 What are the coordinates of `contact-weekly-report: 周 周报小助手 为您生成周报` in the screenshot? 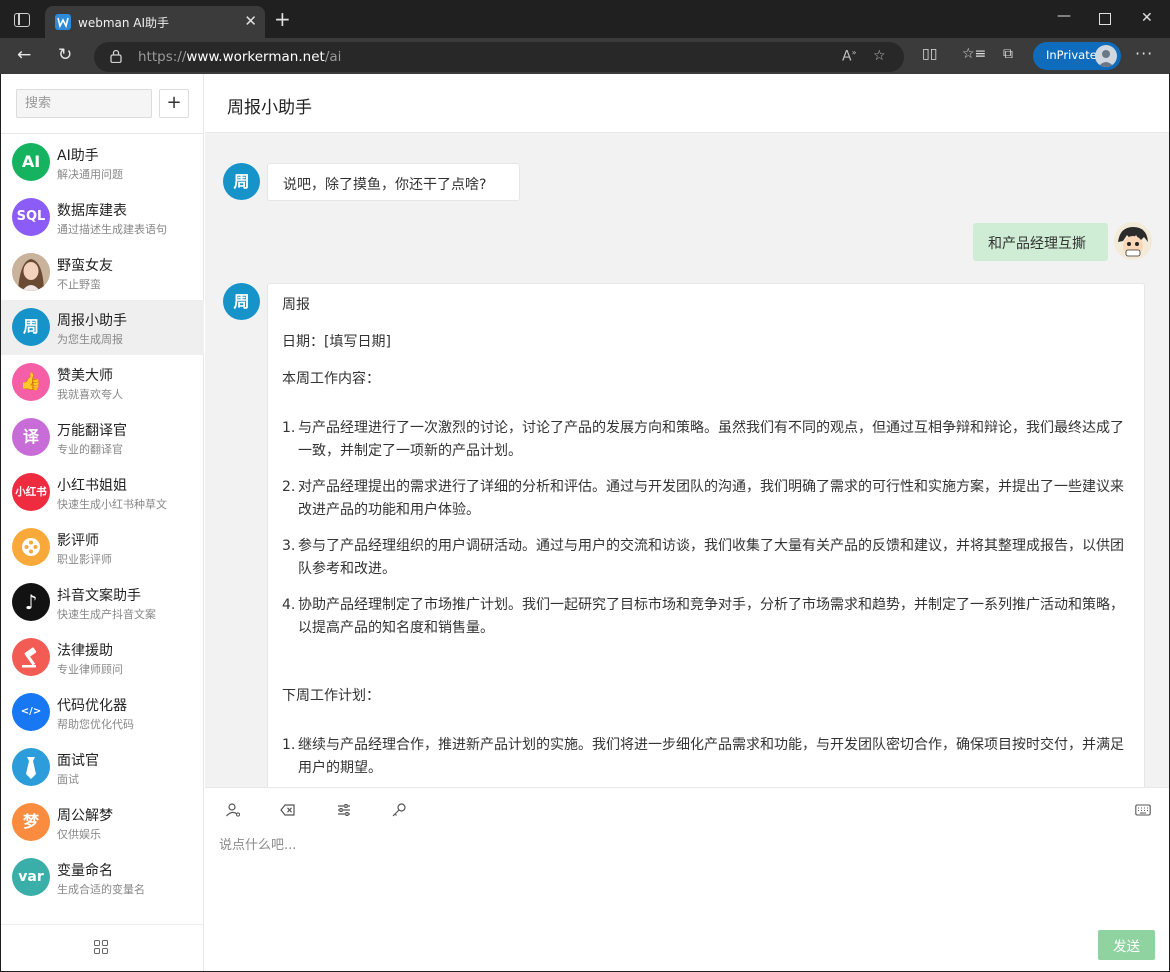 It's located at (102, 327).